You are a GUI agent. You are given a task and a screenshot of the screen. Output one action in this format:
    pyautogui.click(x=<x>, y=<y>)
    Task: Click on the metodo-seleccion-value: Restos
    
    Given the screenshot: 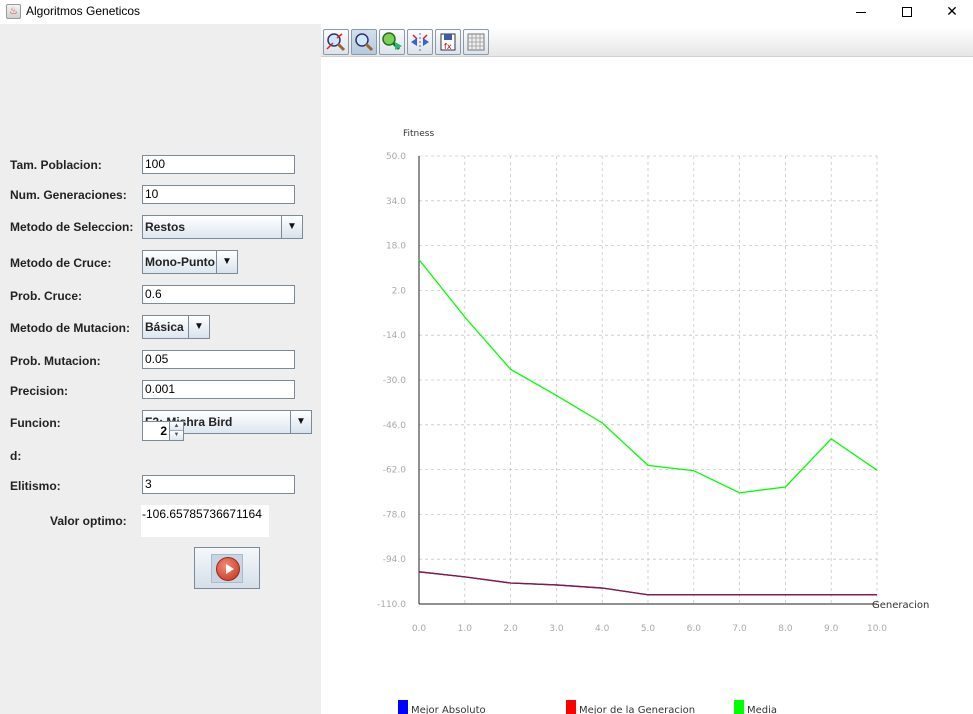 What is the action you would take?
    pyautogui.click(x=165, y=227)
    